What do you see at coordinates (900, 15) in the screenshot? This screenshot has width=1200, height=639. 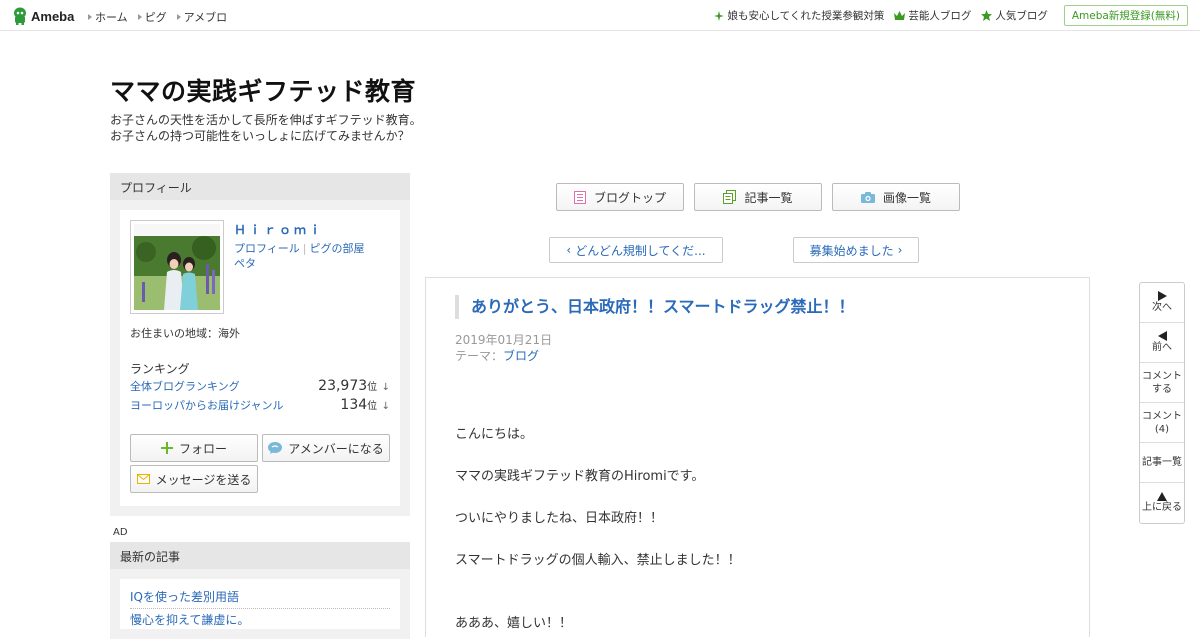 I see `crown-icon` at bounding box center [900, 15].